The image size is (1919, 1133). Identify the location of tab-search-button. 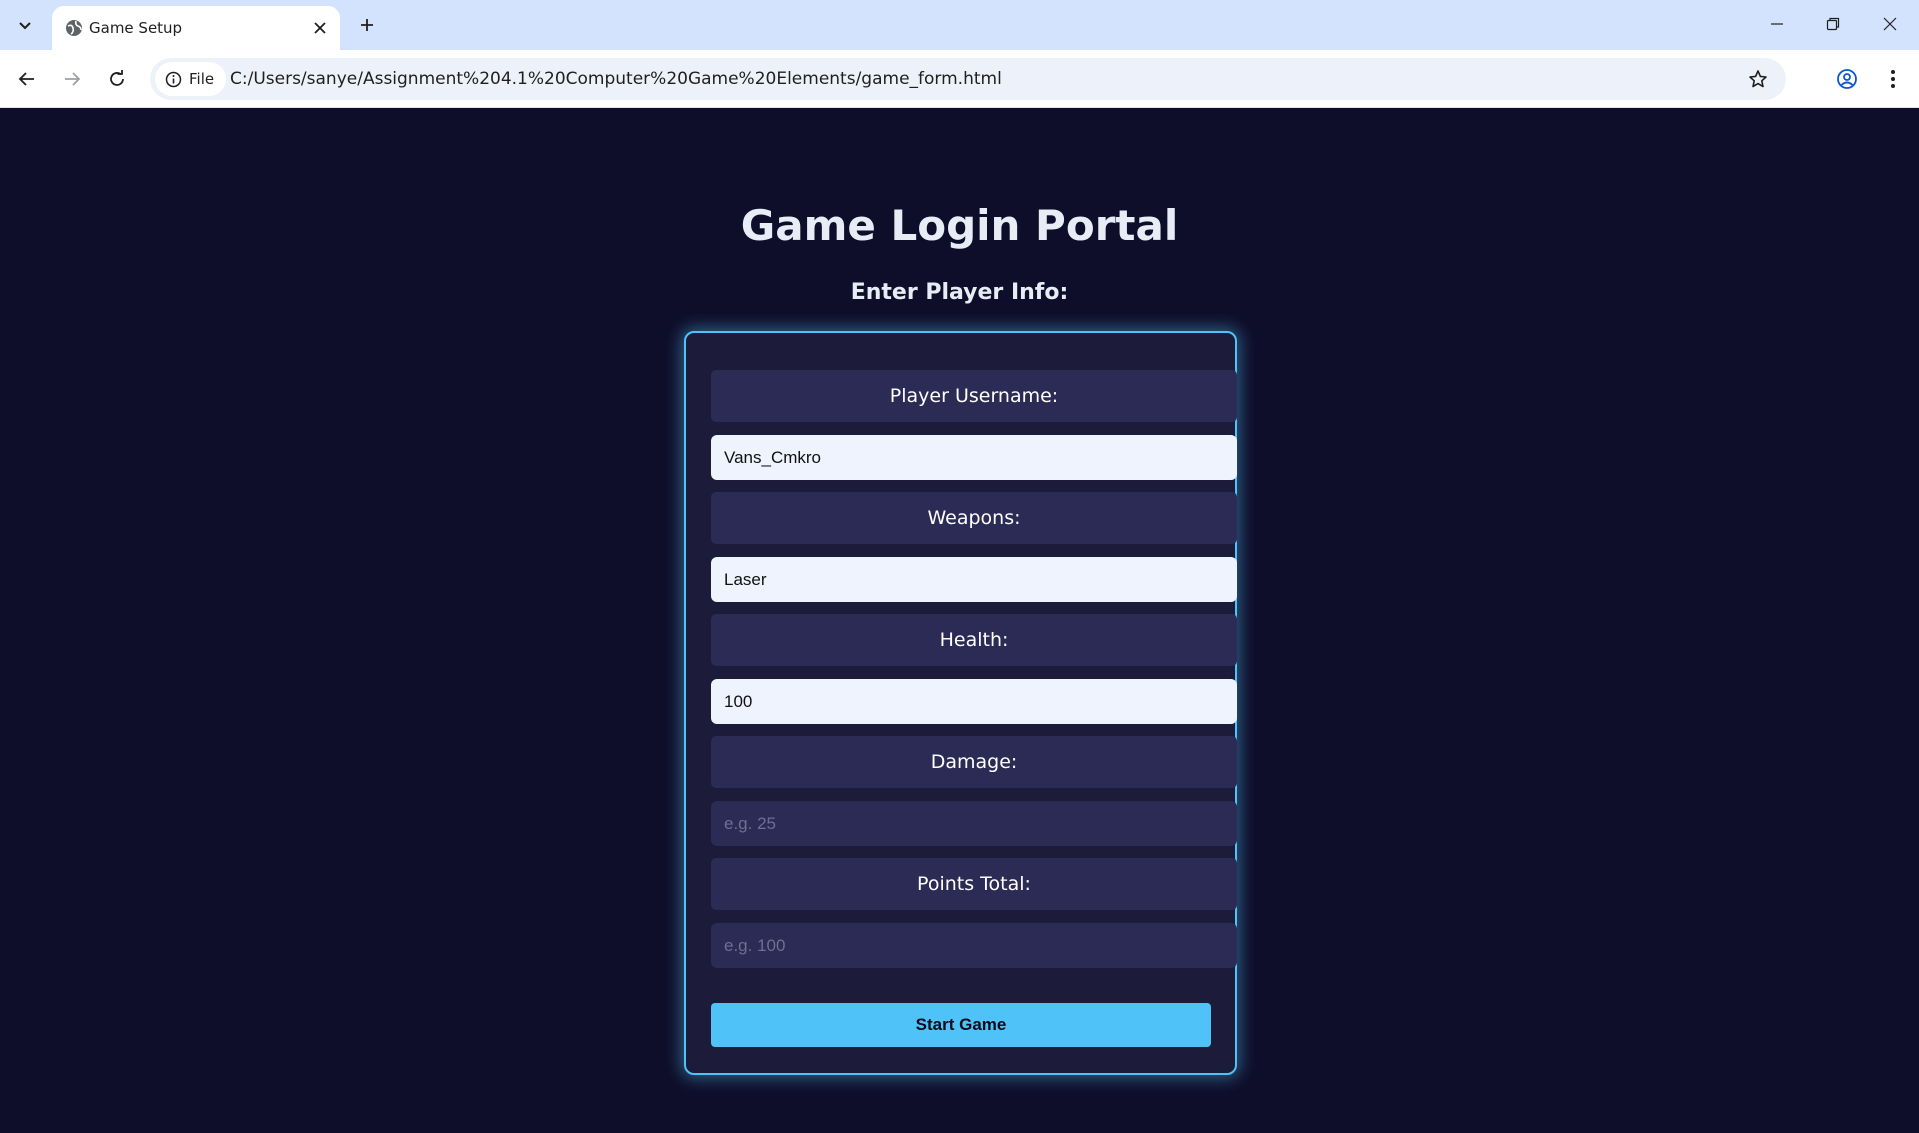
(25, 25).